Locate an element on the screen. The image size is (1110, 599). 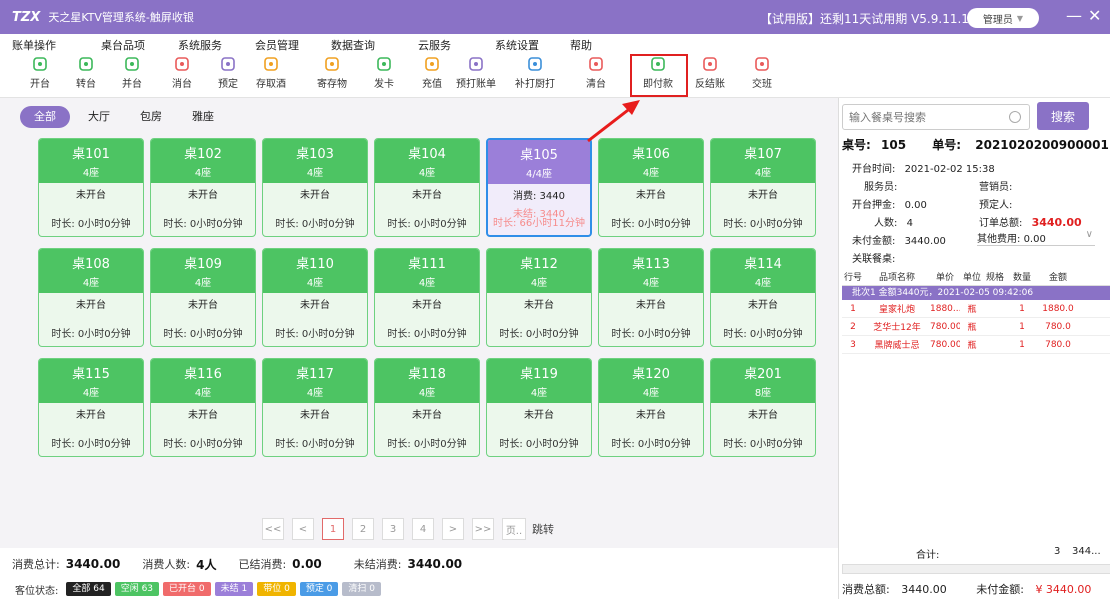
grid-col-header: 规格 is located at coordinates (994, 278).